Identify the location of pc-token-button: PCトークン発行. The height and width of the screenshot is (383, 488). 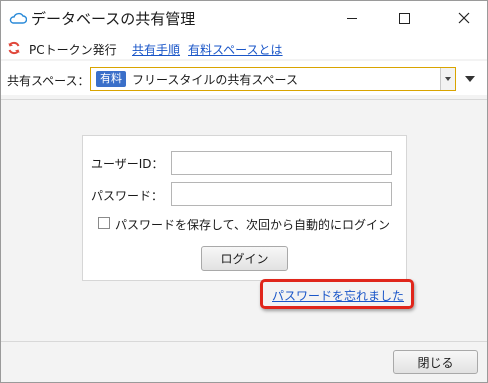
(73, 49).